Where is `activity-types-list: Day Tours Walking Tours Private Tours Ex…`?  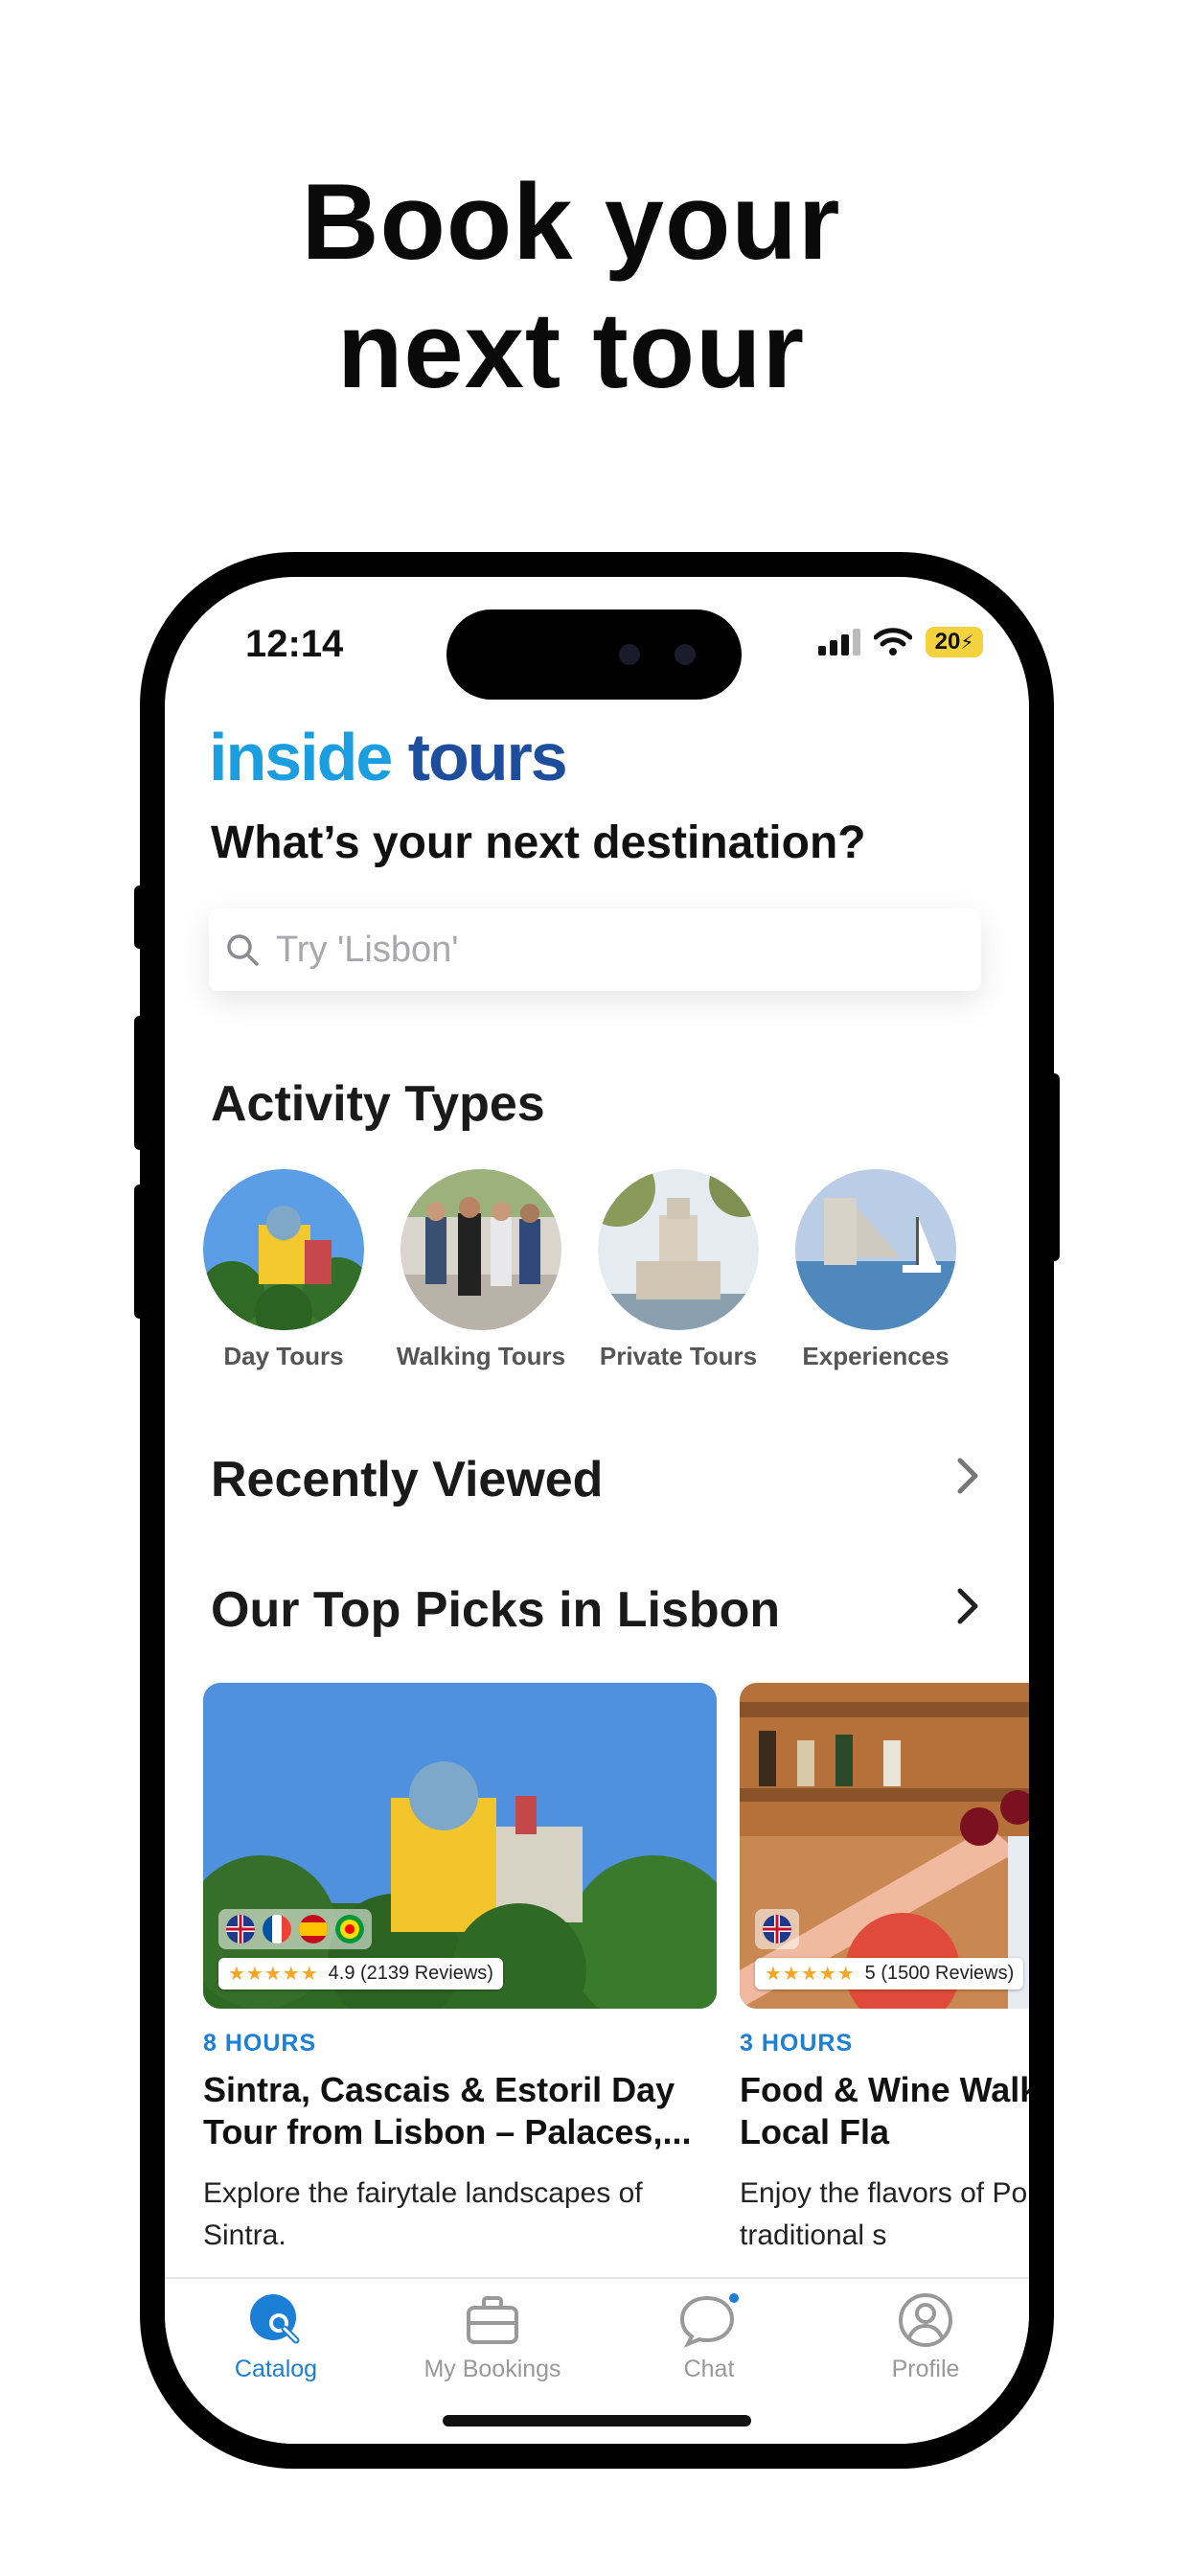 activity-types-list: Day Tours Walking Tours Private Tours Ex… is located at coordinates (579, 1270).